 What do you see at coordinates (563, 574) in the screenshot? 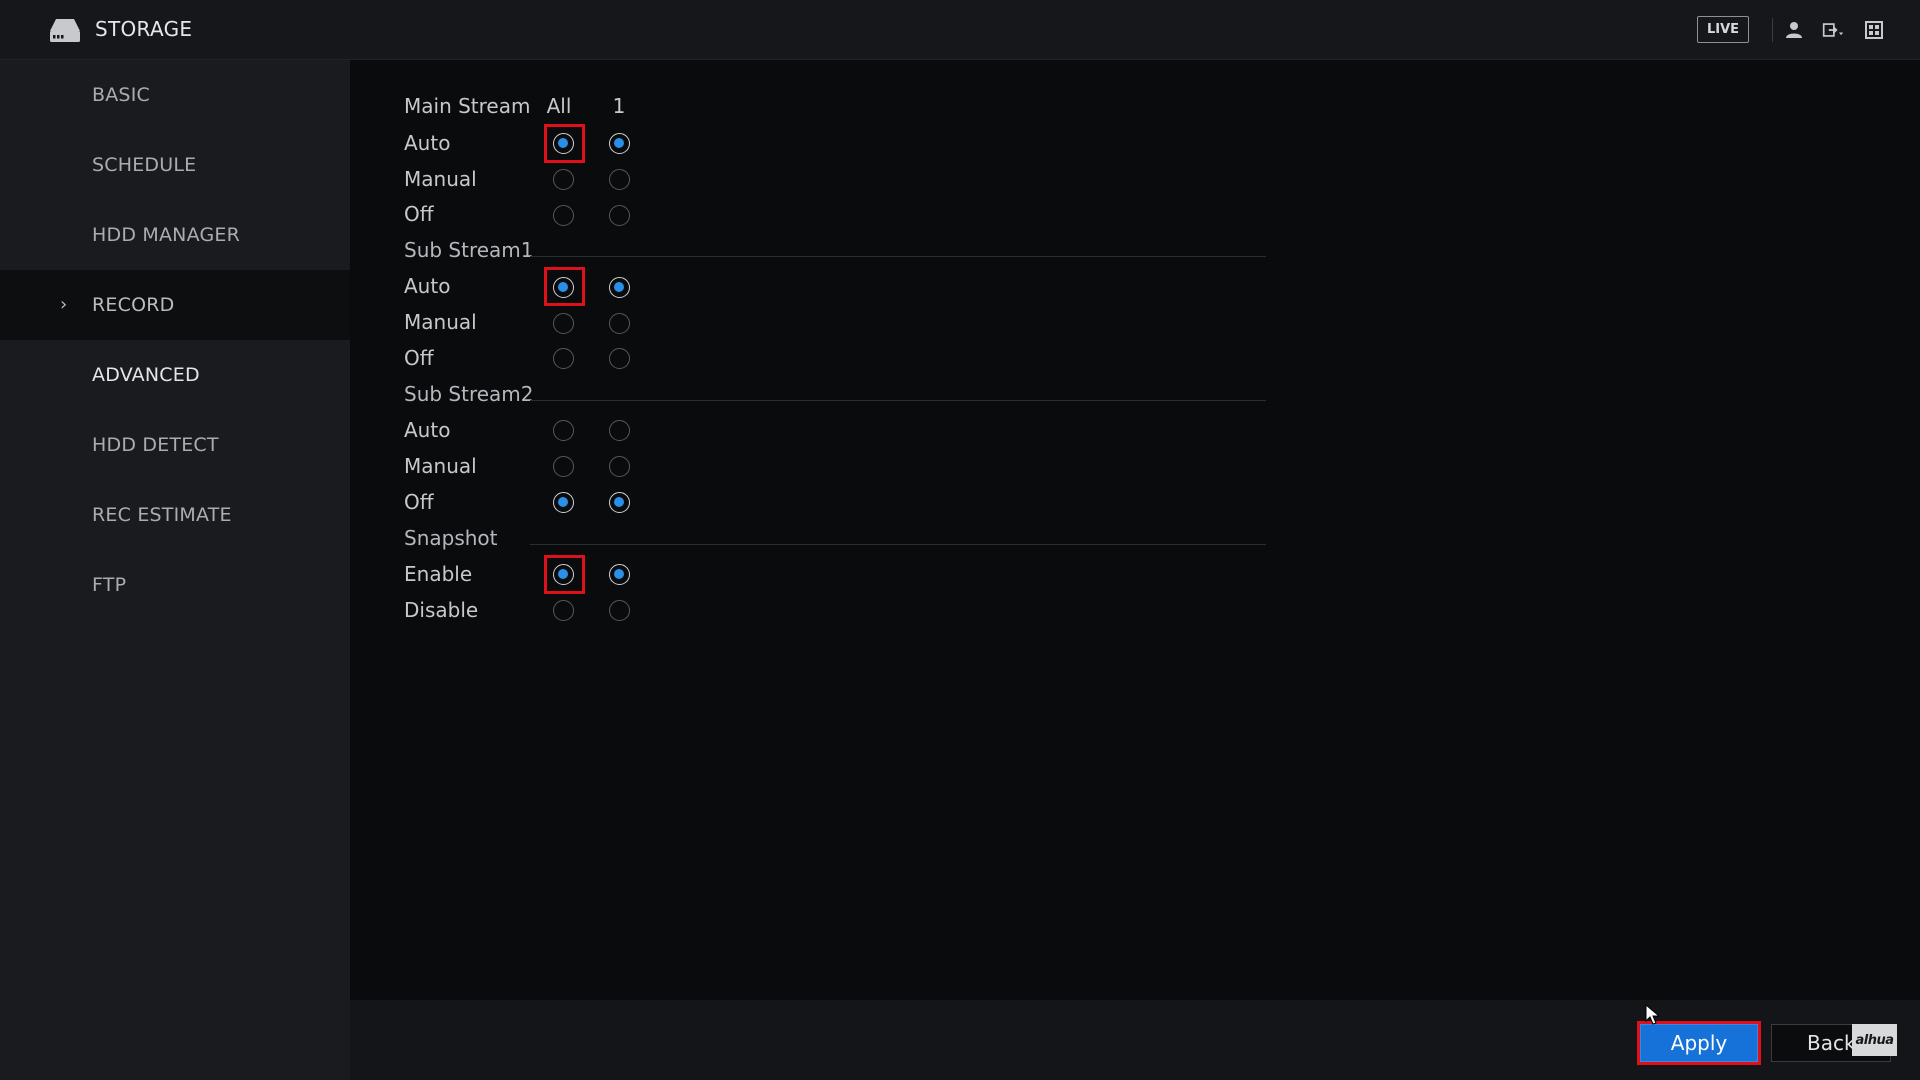
I see `snapshot-enable-all-radio` at bounding box center [563, 574].